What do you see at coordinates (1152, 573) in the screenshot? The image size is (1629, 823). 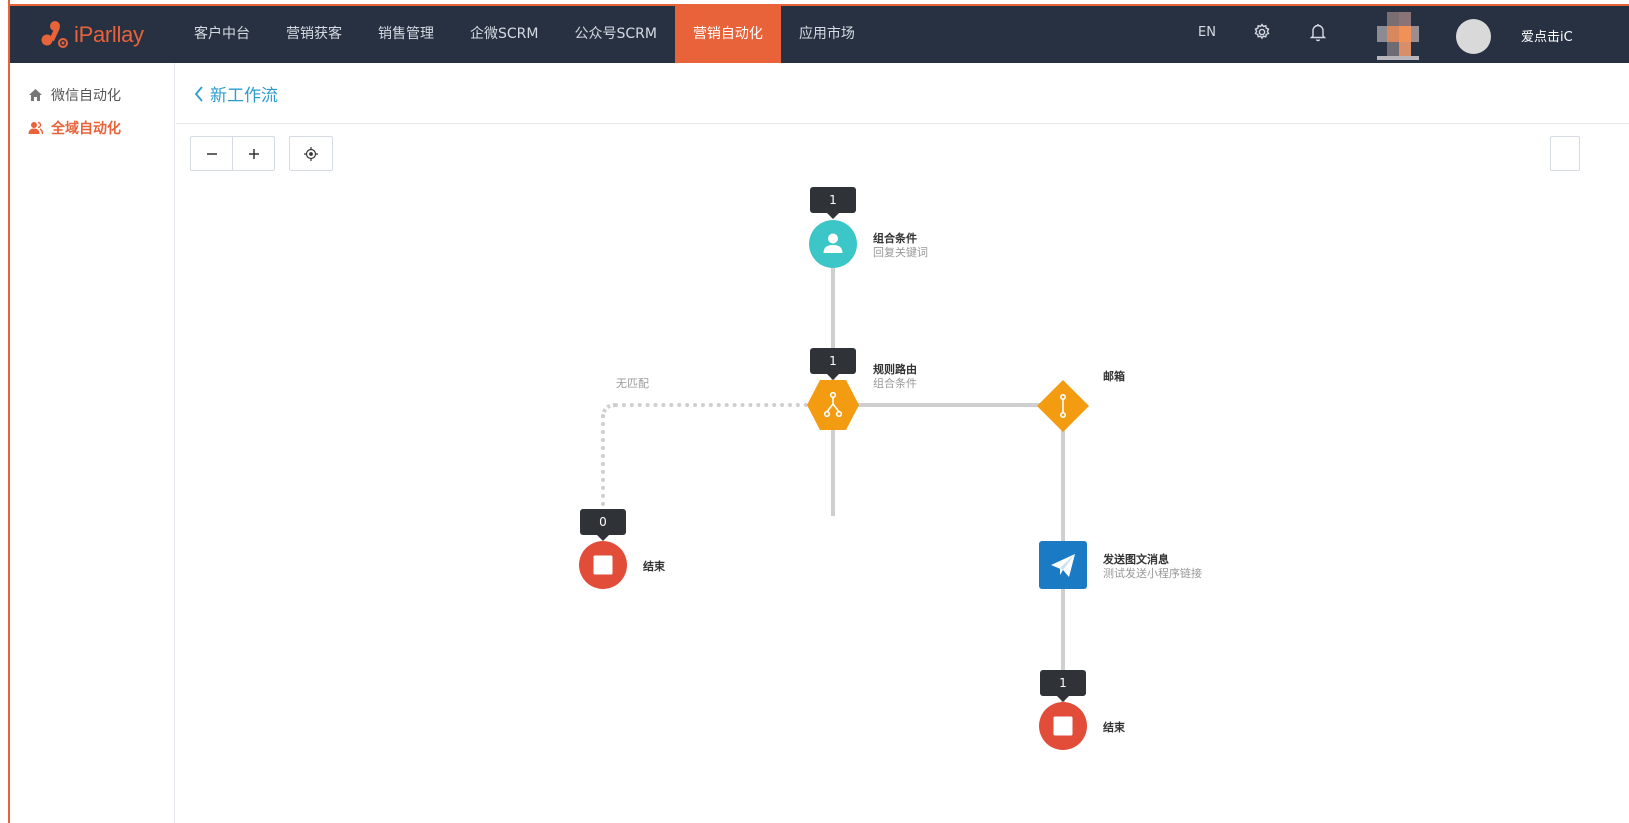 I see `send-message-node-subtitle: 测试发送小程序链接` at bounding box center [1152, 573].